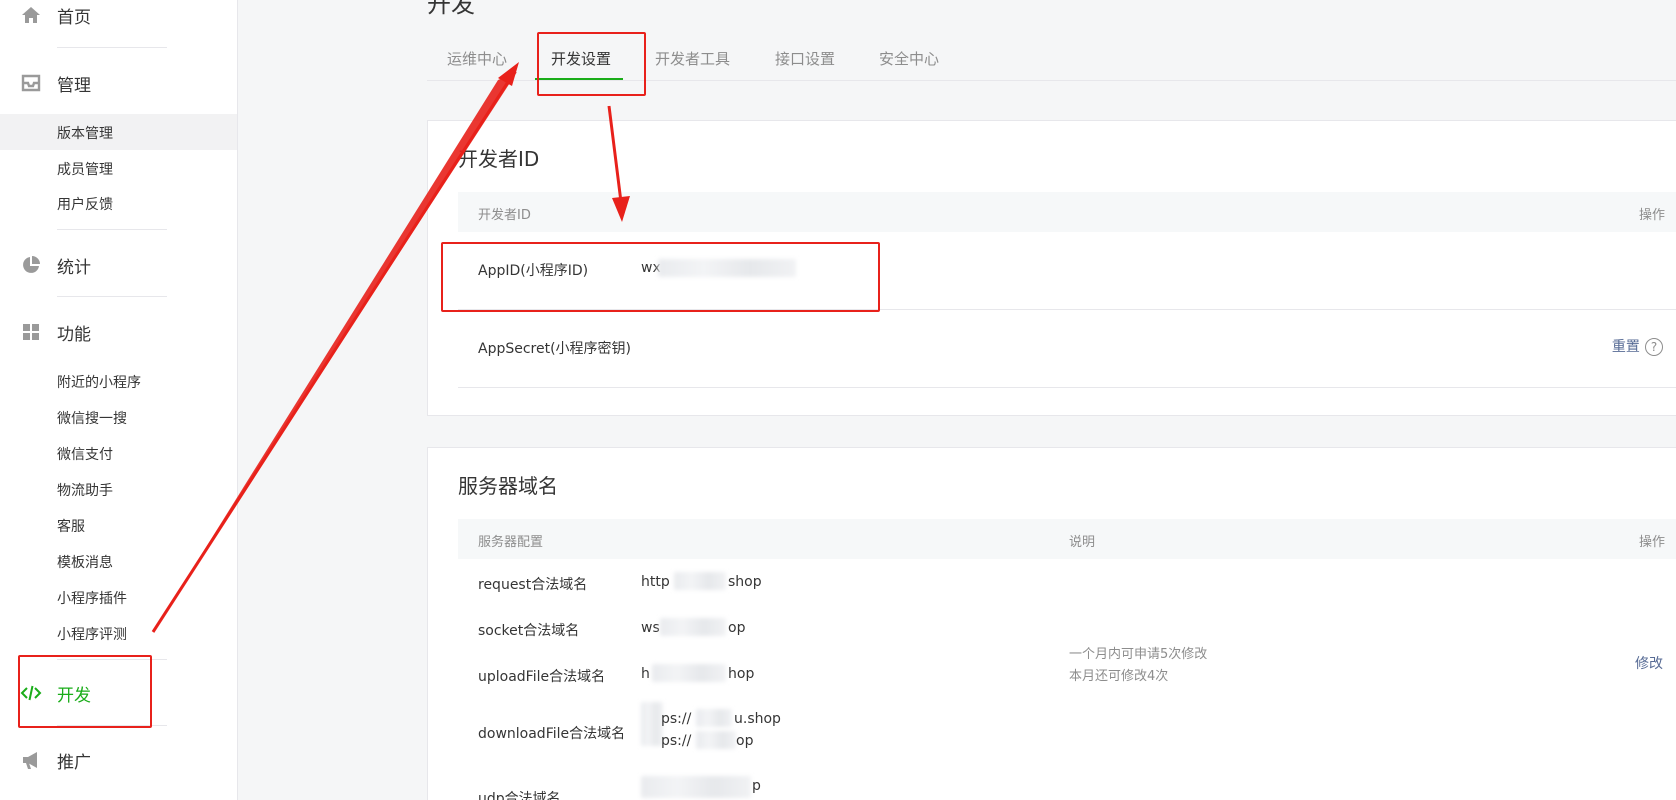 The image size is (1676, 800). What do you see at coordinates (757, 719) in the screenshot?
I see `domain-value: u.shop` at bounding box center [757, 719].